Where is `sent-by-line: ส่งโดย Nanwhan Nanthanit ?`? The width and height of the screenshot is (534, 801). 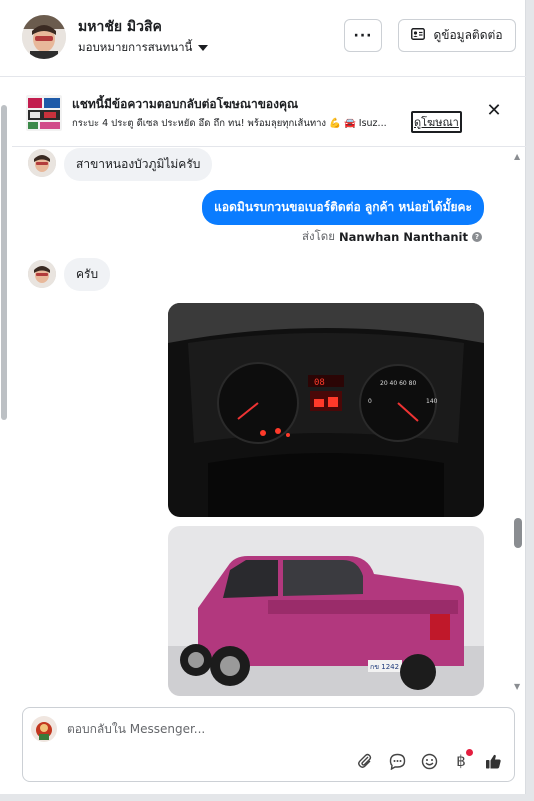
sent-by-line: ส่งโดย Nanwhan Nanthanit ? is located at coordinates (392, 237).